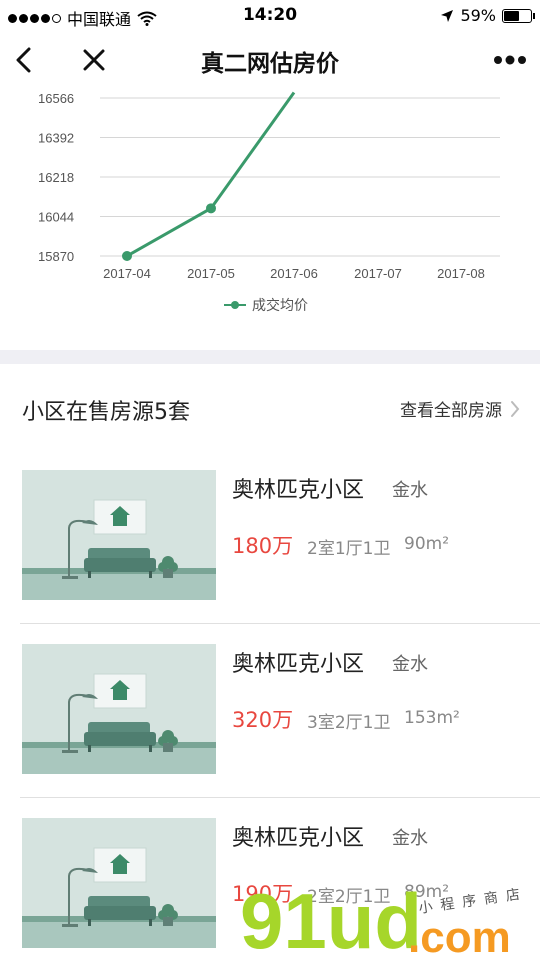  I want to click on listing-layout: 3室2厅1卫, so click(349, 723).